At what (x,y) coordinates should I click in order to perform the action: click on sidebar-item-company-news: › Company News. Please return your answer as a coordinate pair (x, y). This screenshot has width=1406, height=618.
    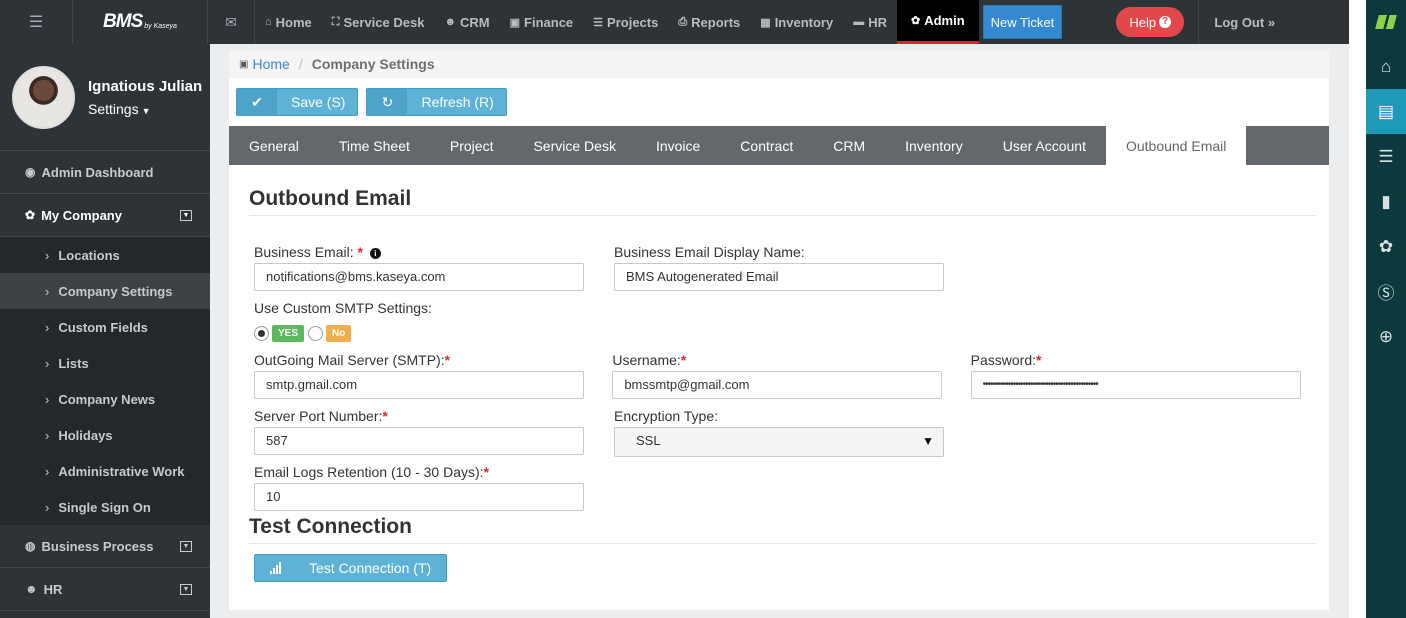
    Looking at the image, I should click on (105, 399).